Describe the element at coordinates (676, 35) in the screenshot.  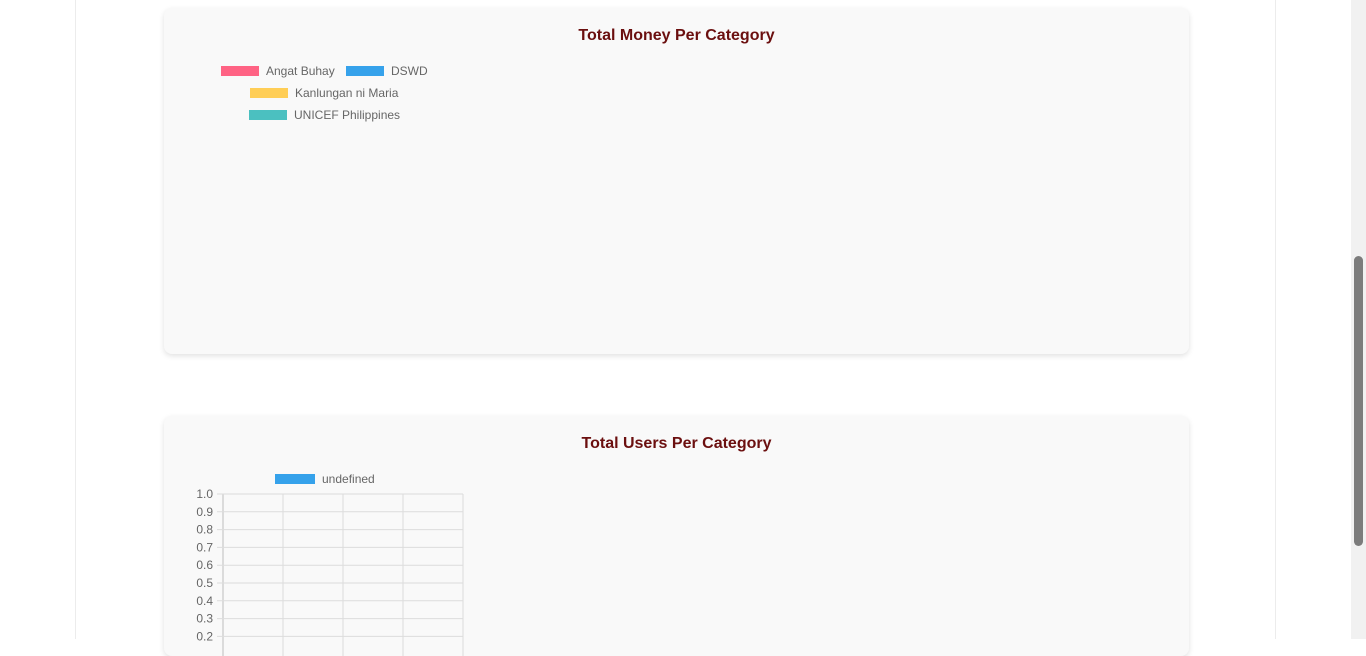
I see `money-chart-title: Total Money Per Category` at that location.